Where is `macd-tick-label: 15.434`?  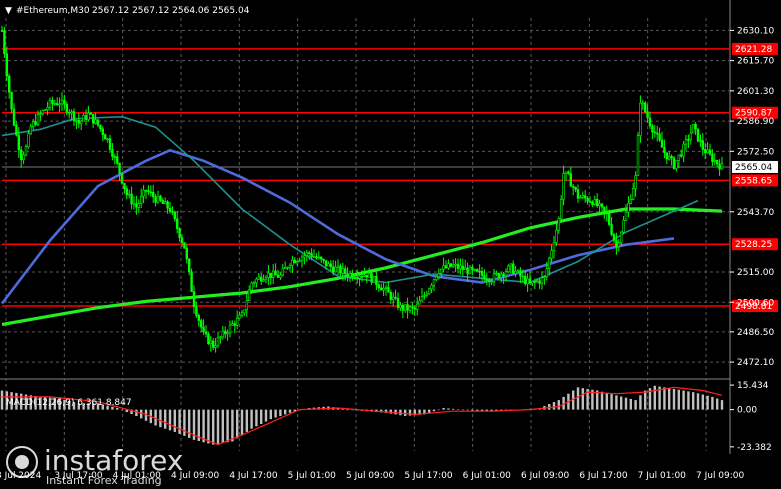
macd-tick-label: 15.434 is located at coordinates (753, 386).